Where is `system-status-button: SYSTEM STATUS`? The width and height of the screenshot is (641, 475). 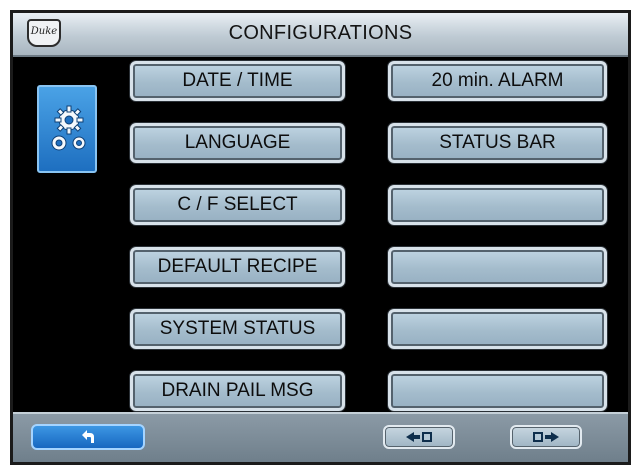
system-status-button: SYSTEM STATUS is located at coordinates (237, 329).